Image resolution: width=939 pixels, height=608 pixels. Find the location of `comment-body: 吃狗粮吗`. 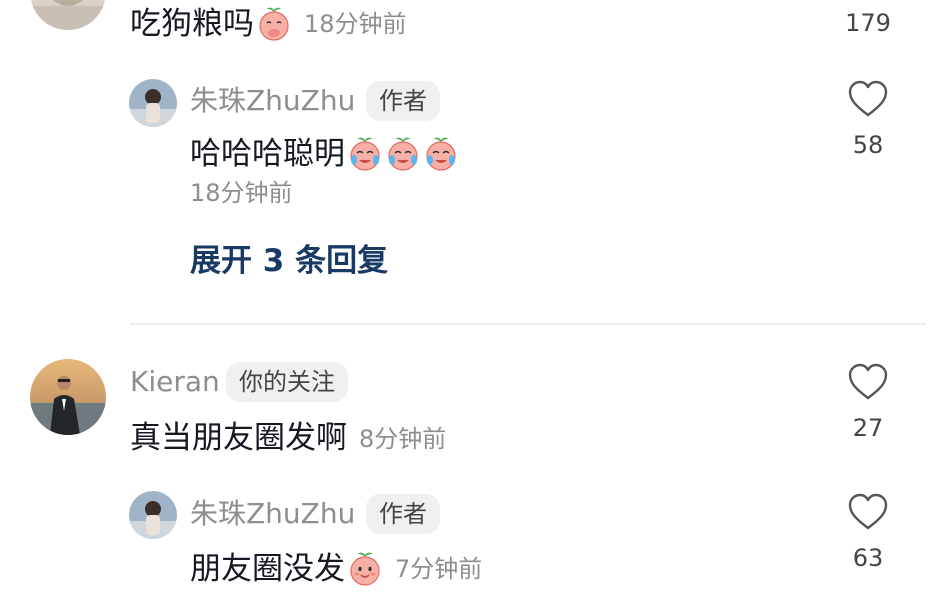

comment-body: 吃狗粮吗 is located at coordinates (192, 23).